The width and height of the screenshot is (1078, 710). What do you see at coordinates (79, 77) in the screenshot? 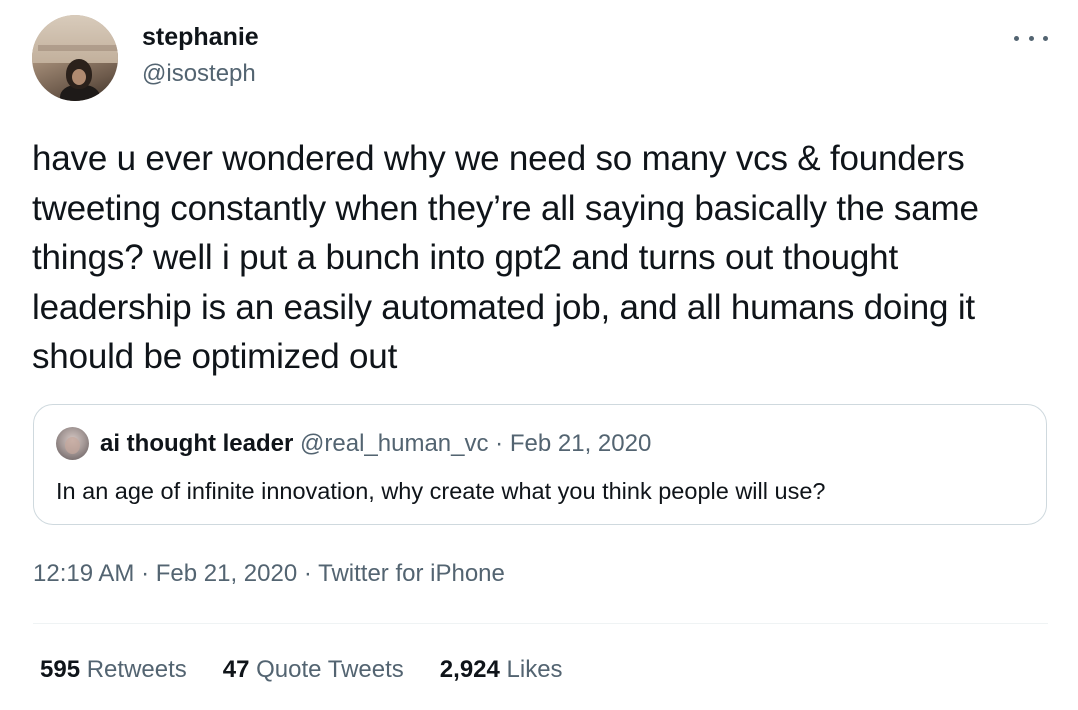
I see `avatar-face` at bounding box center [79, 77].